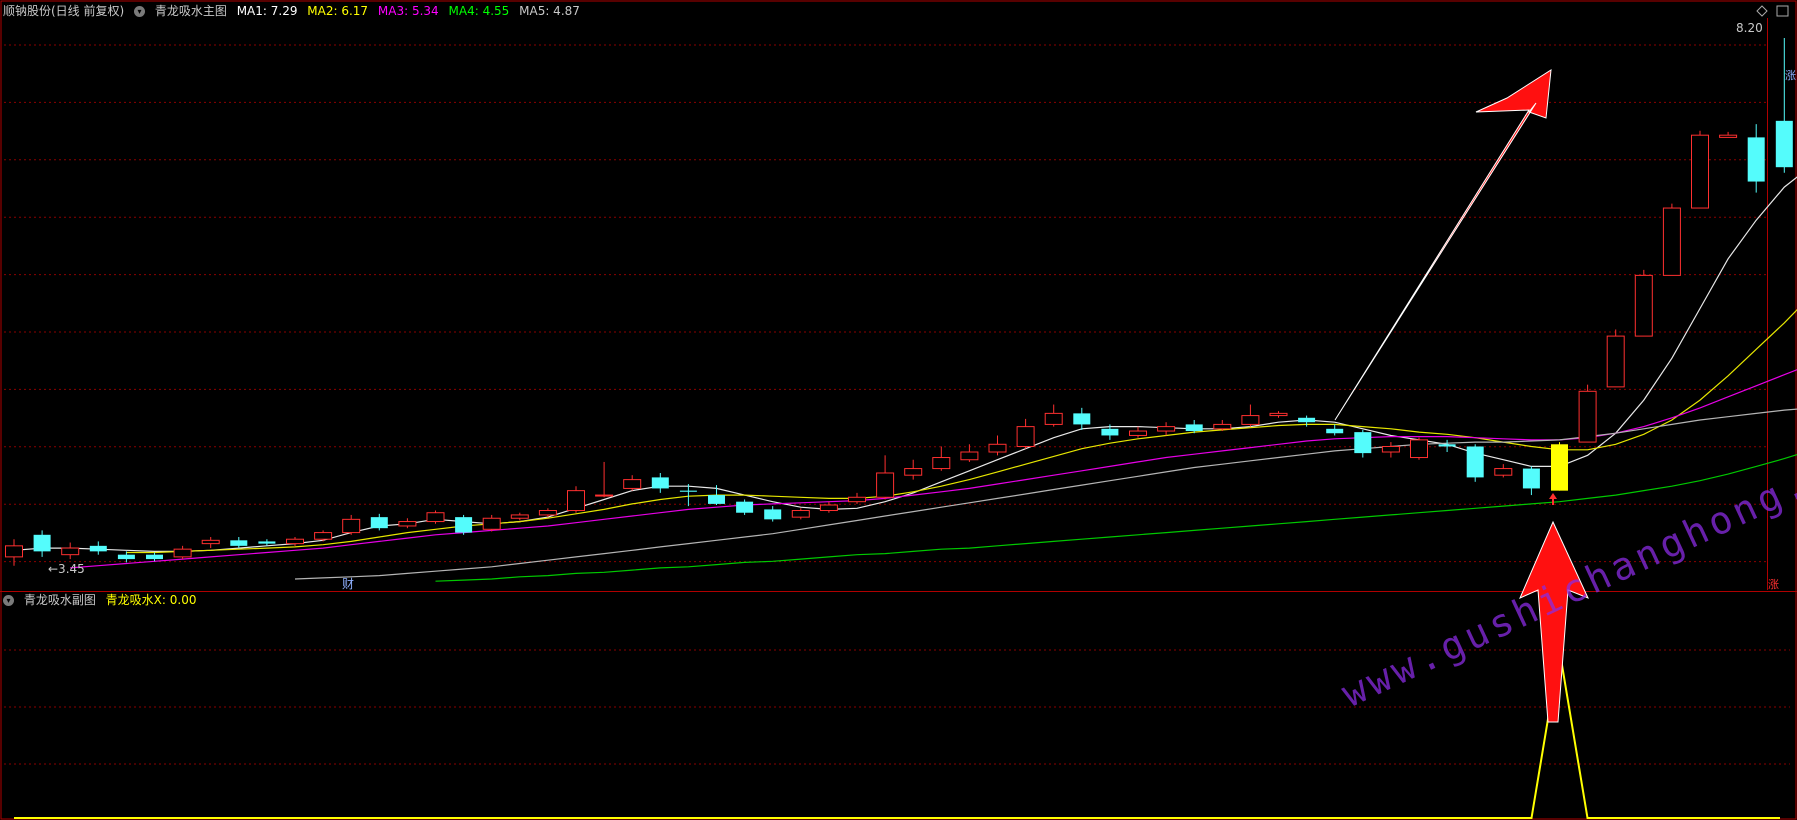 This screenshot has height=820, width=1797. What do you see at coordinates (140, 11) in the screenshot?
I see `chevron-down-icon: ▾` at bounding box center [140, 11].